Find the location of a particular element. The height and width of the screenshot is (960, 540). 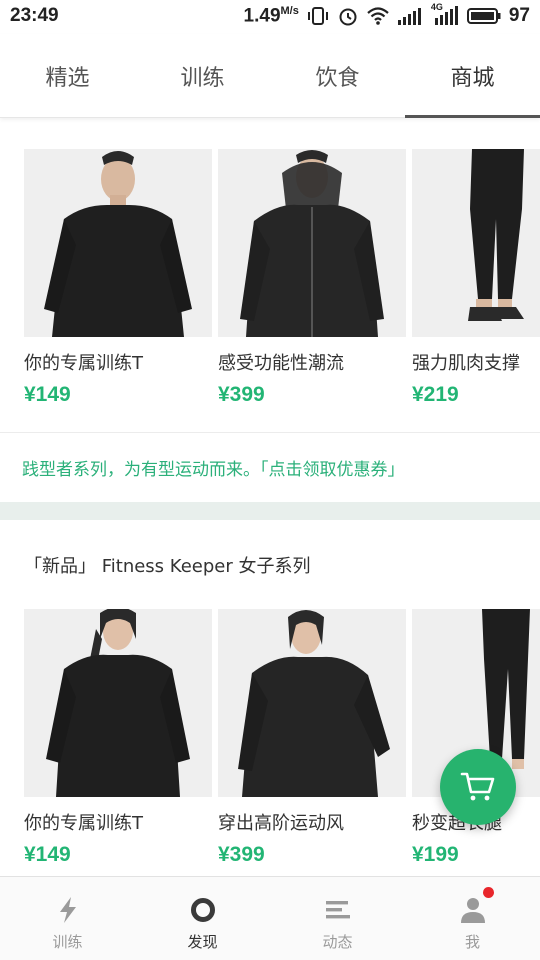

product-card: 穿出高阶运动风 ¥399 is located at coordinates (312, 738).